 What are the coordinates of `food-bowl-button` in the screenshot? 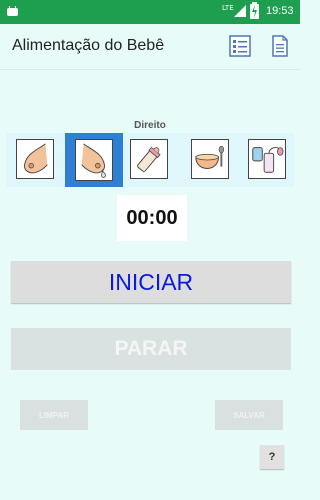 It's located at (210, 159).